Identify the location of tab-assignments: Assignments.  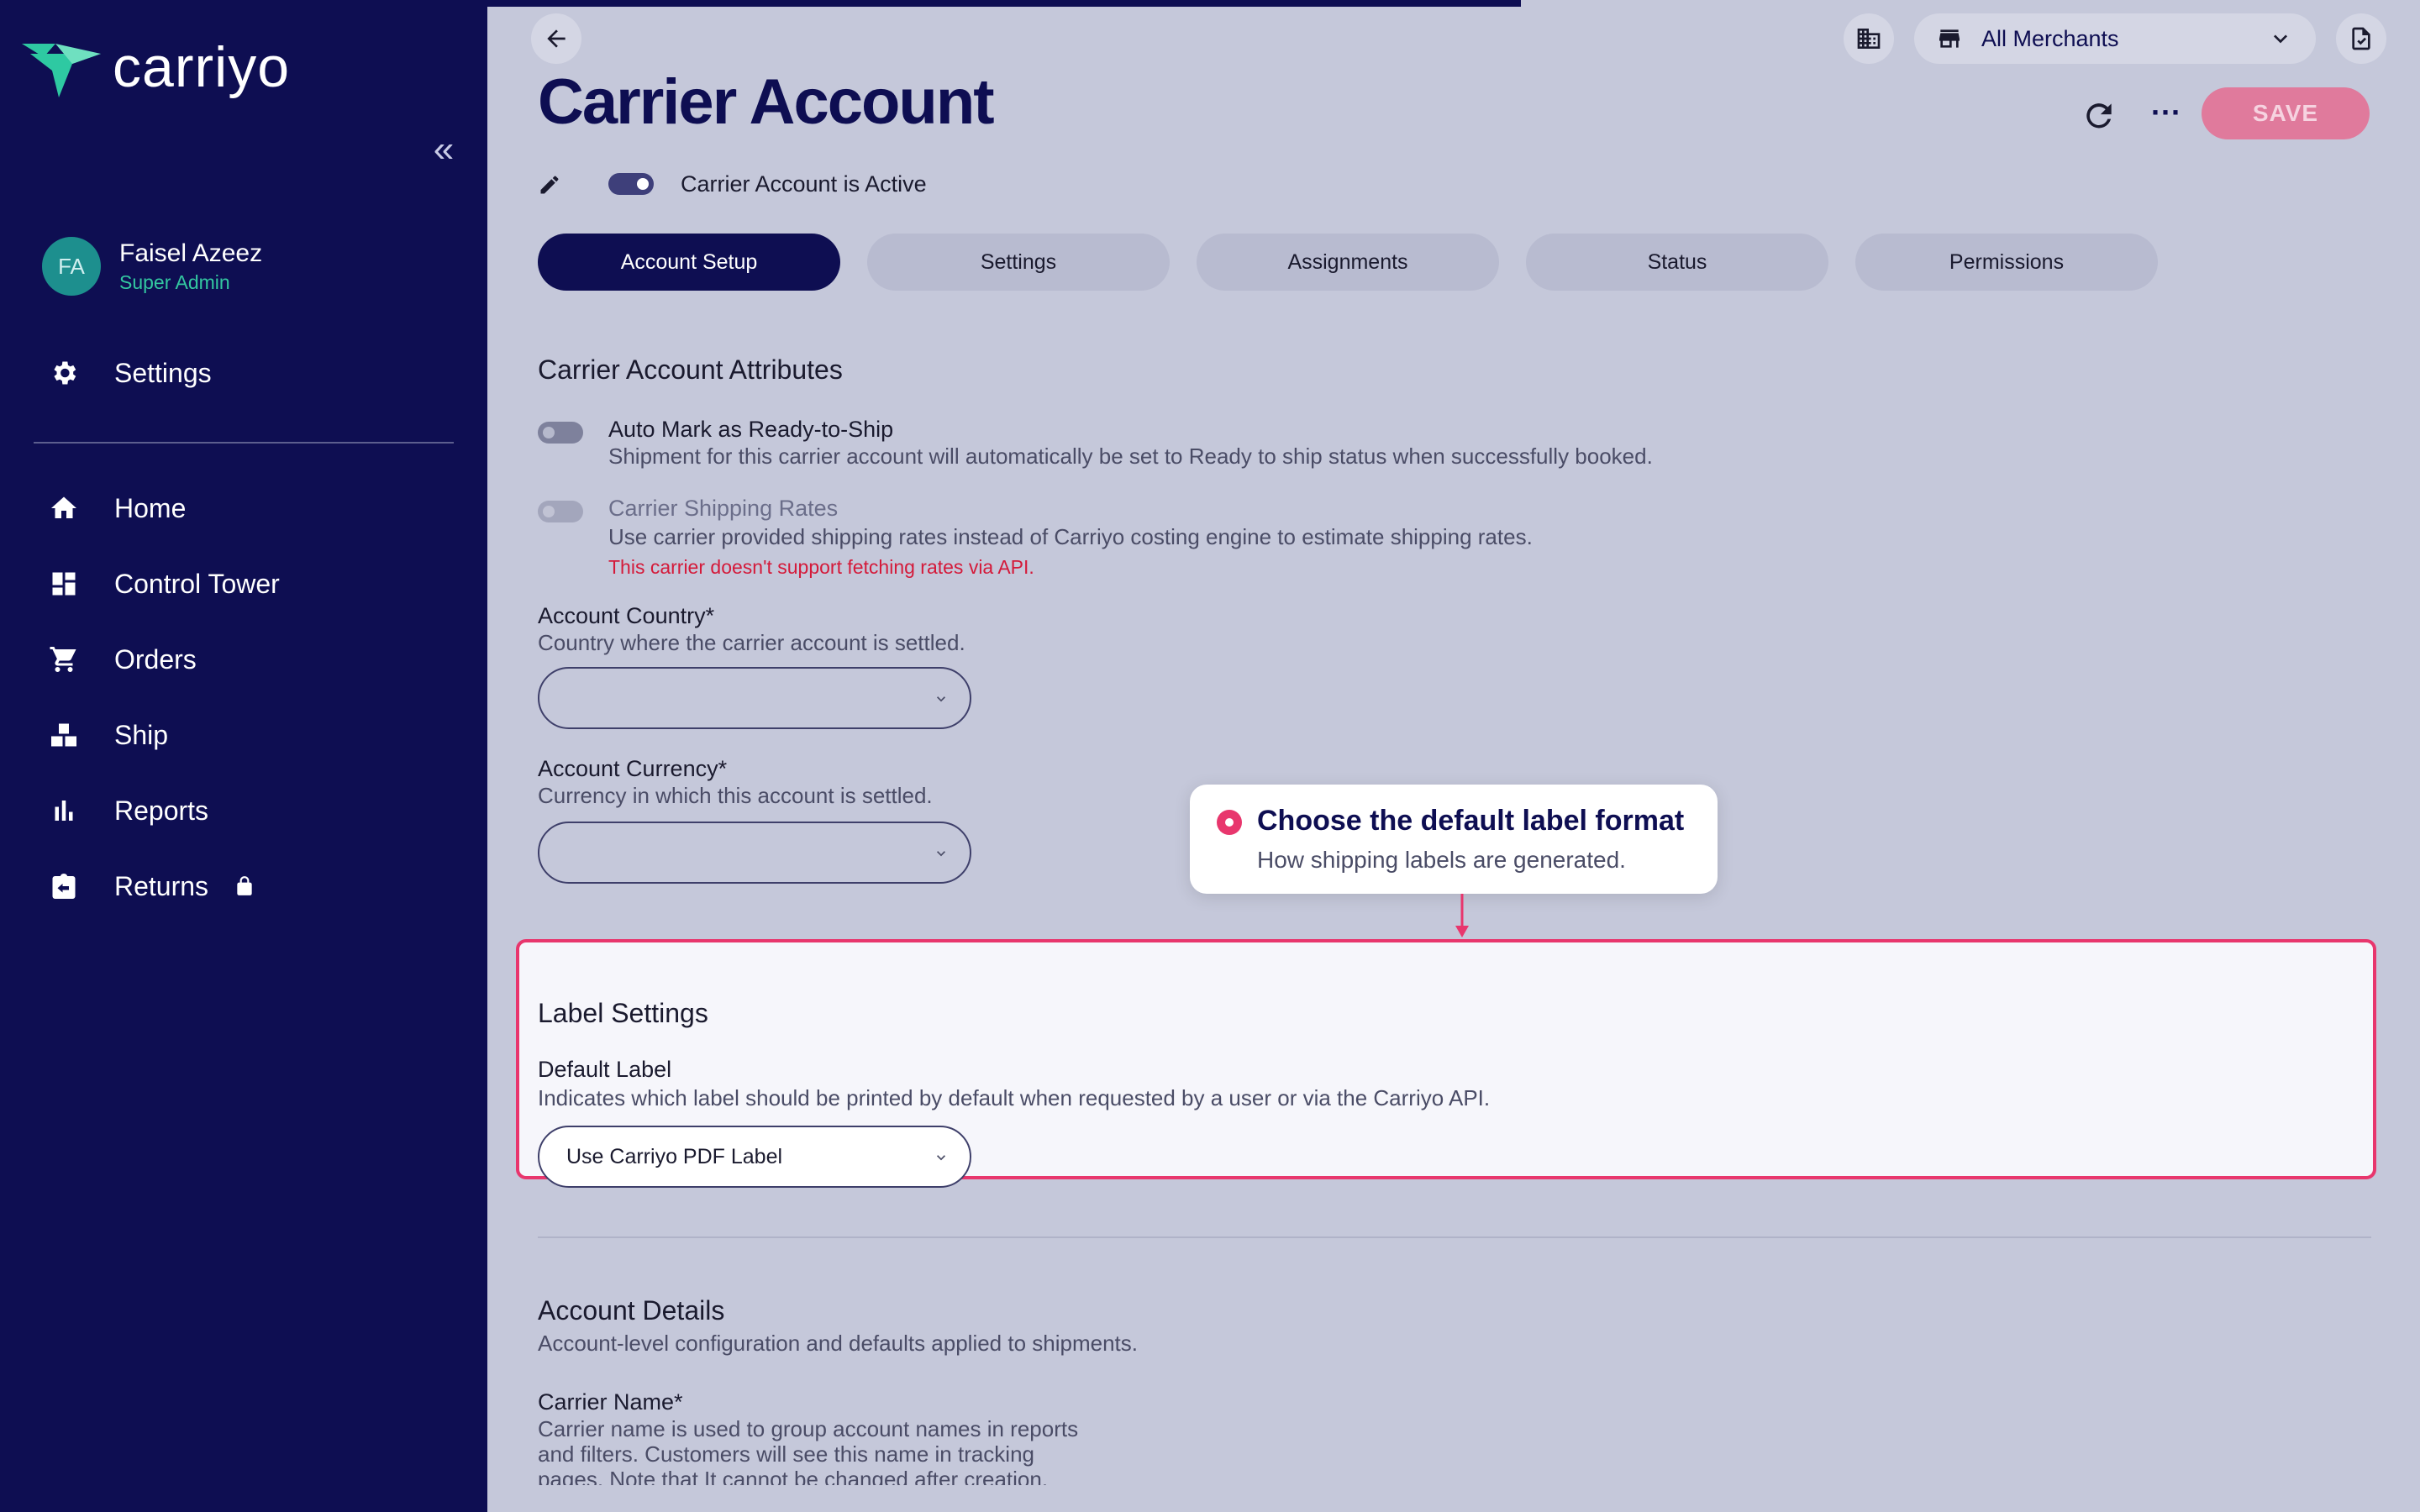
(1348, 262).